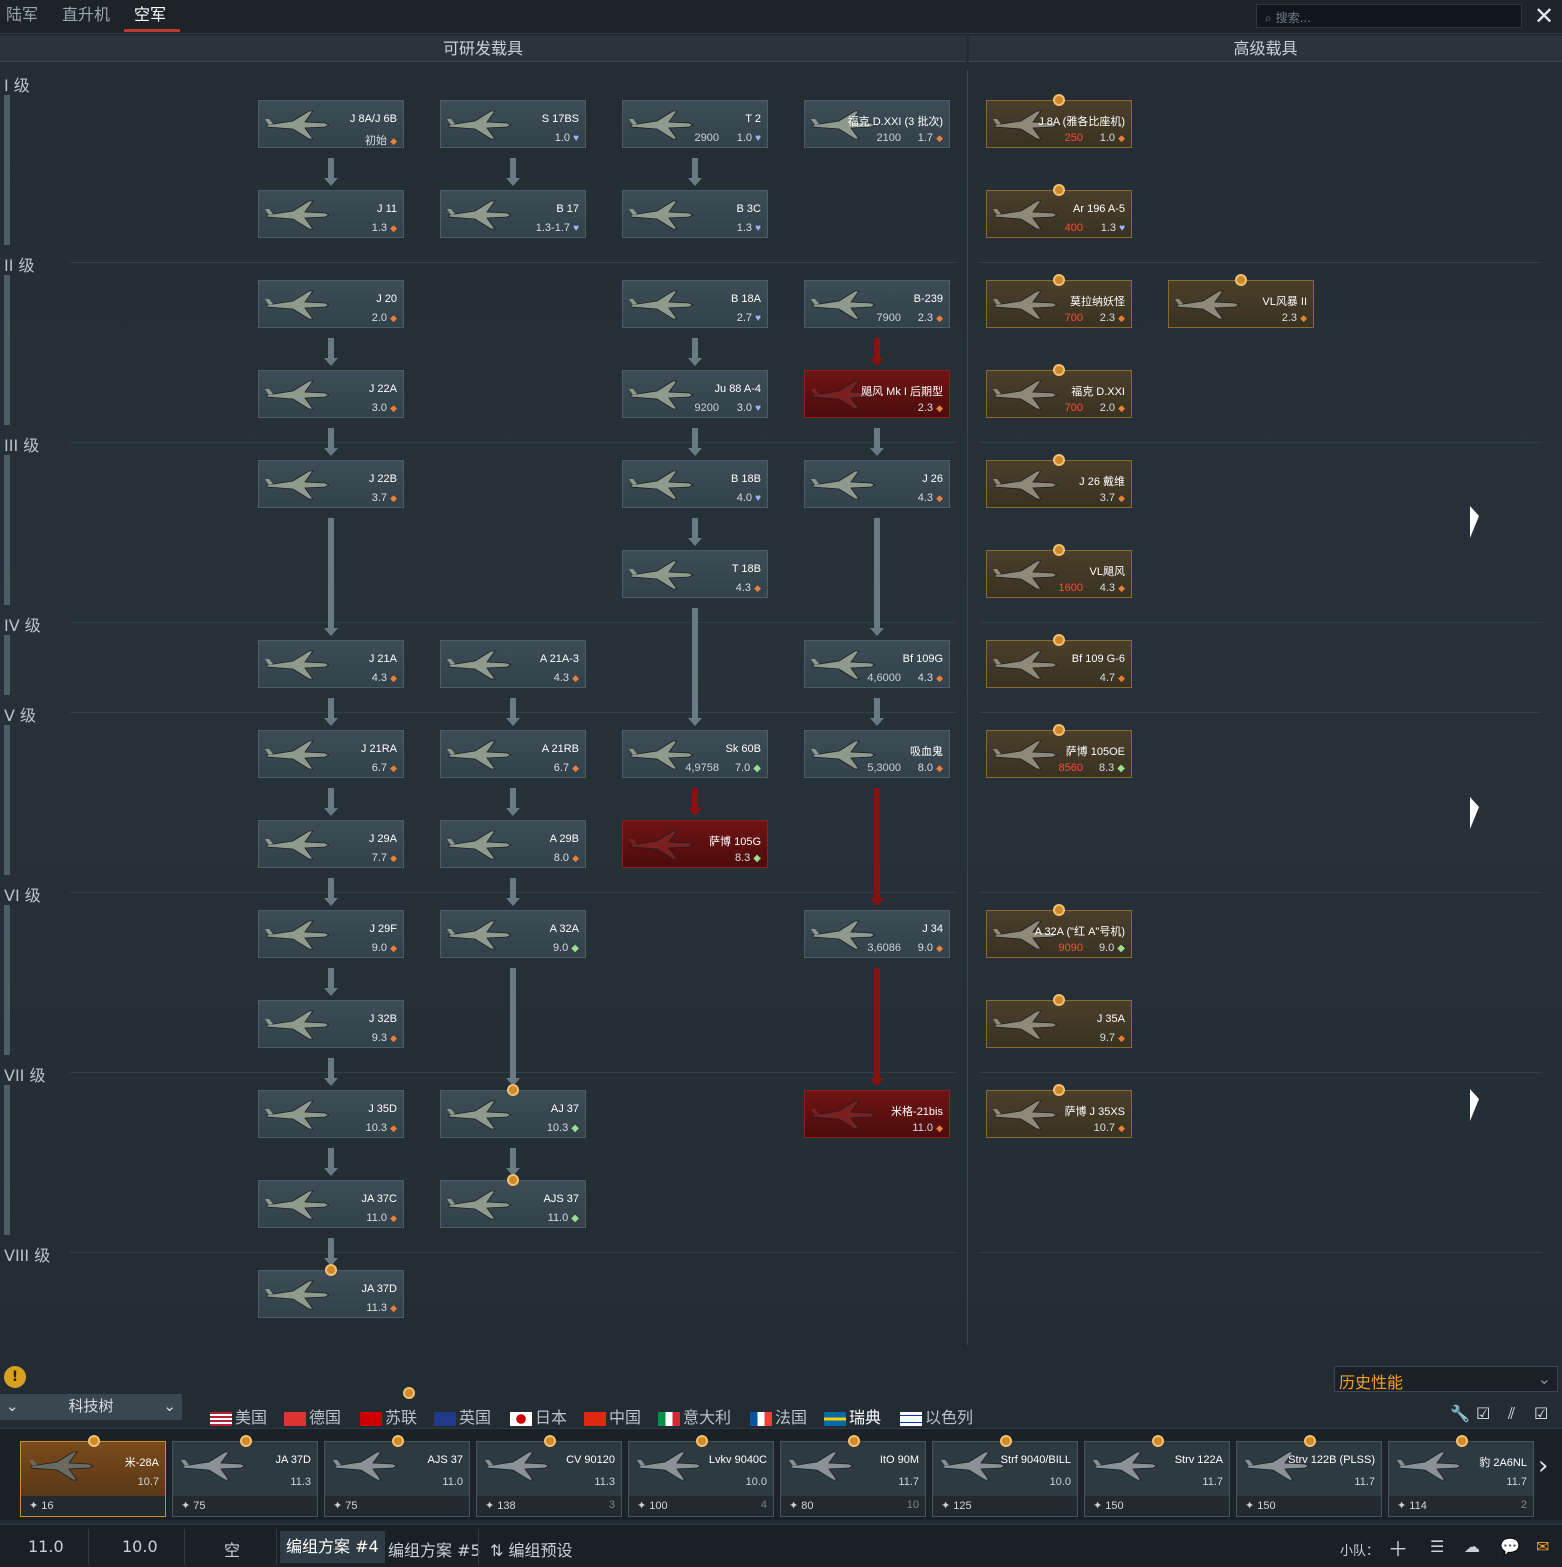 The height and width of the screenshot is (1567, 1562). I want to click on uk-flag-icon, so click(445, 1418).